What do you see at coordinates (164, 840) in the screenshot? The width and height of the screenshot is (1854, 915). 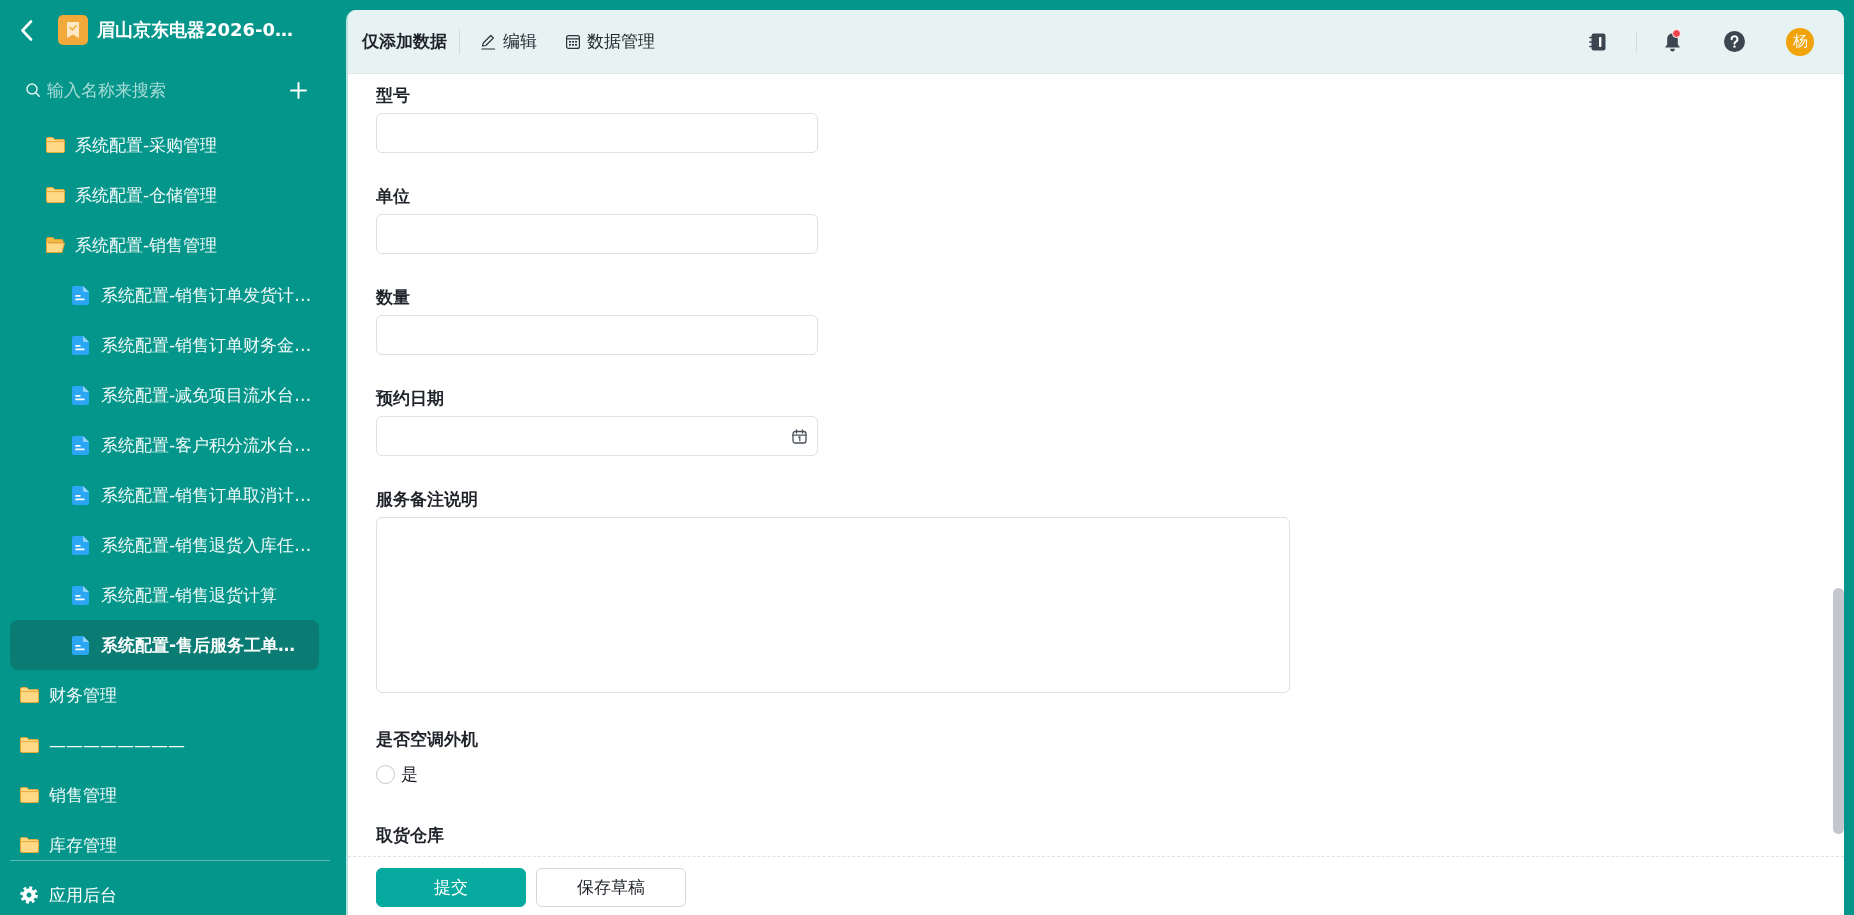 I see `tree-item: 库存管理` at bounding box center [164, 840].